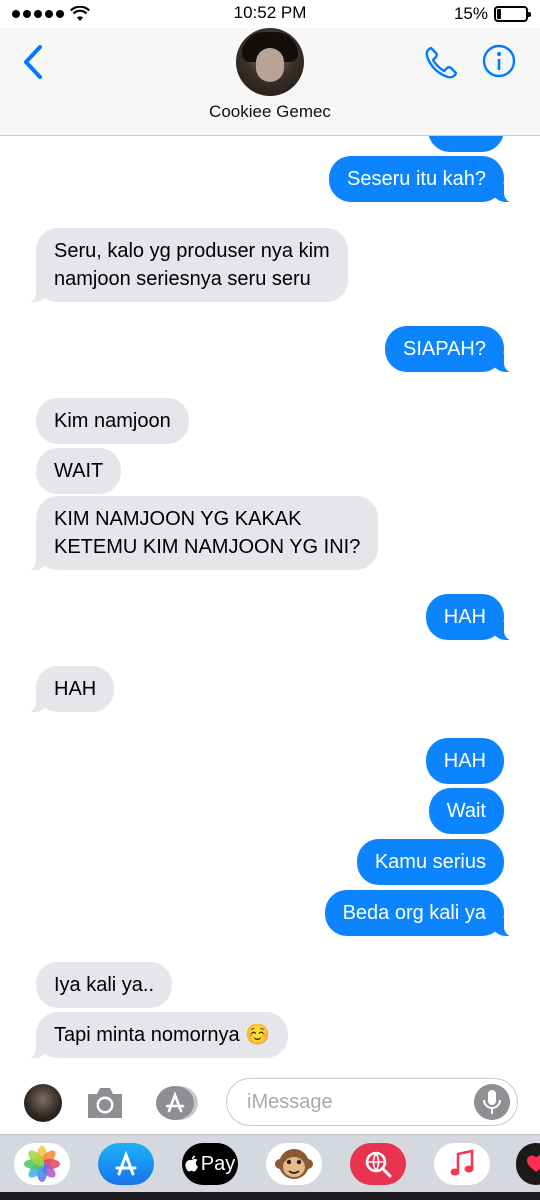 This screenshot has width=540, height=1200. Describe the element at coordinates (218, 1163) in the screenshot. I see `apple-pay-label: Pay` at that location.